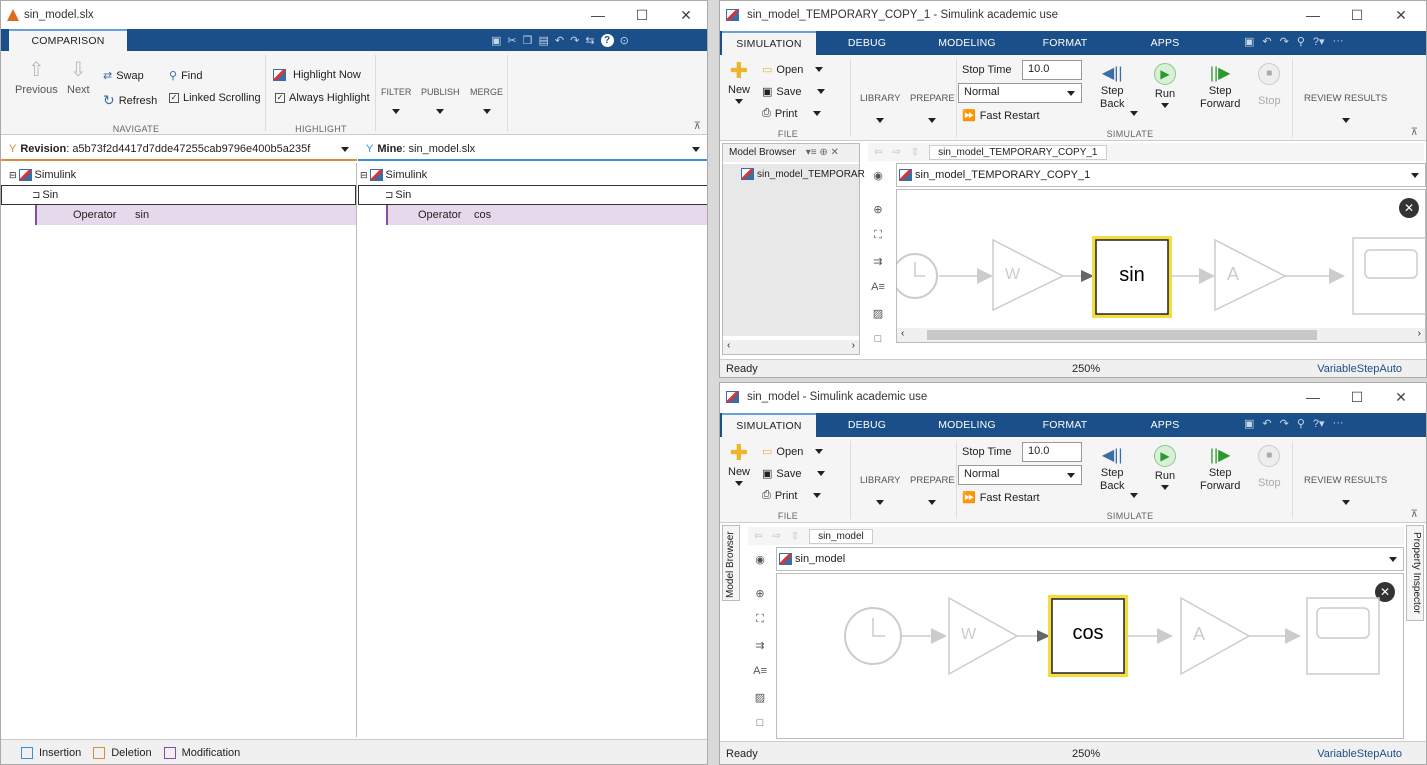  Describe the element at coordinates (36, 76) in the screenshot. I see `previous-button: ⇧ Previous` at that location.